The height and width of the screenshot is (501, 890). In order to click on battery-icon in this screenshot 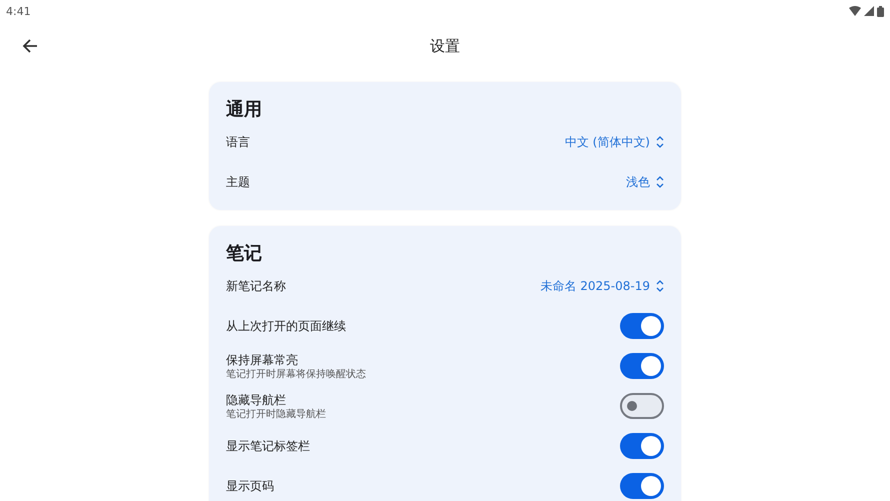, I will do `click(880, 11)`.